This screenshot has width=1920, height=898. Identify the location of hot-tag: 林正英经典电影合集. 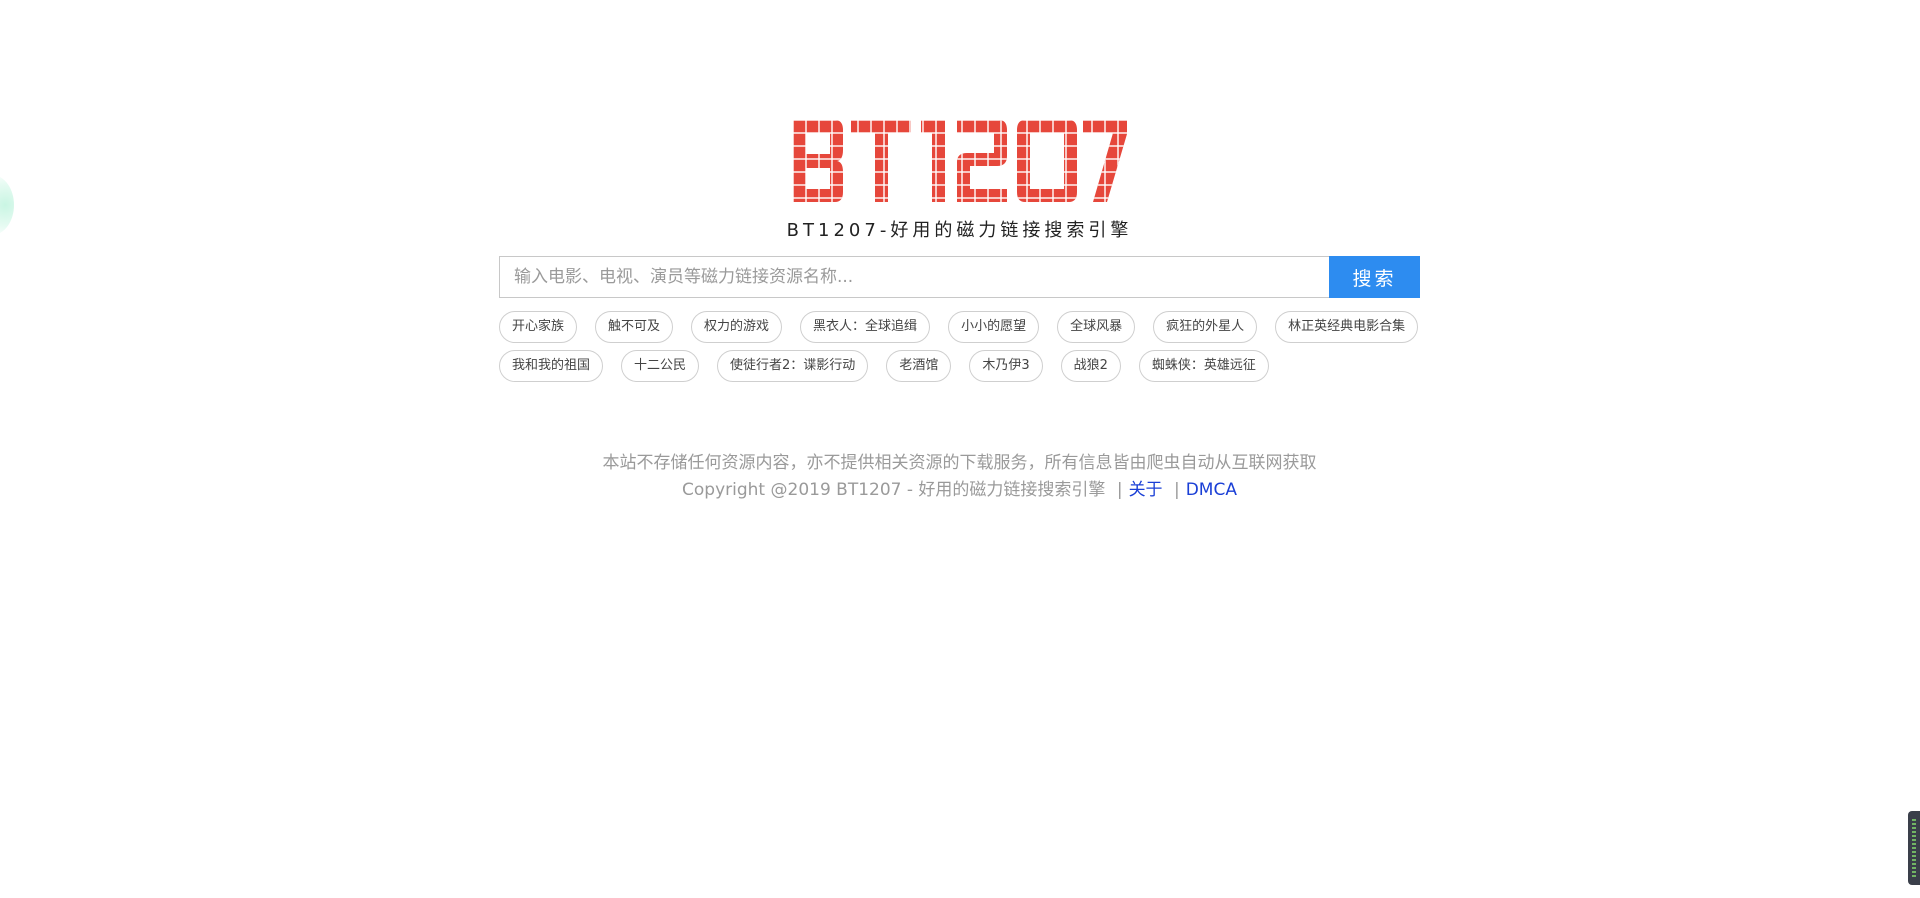
(1347, 327).